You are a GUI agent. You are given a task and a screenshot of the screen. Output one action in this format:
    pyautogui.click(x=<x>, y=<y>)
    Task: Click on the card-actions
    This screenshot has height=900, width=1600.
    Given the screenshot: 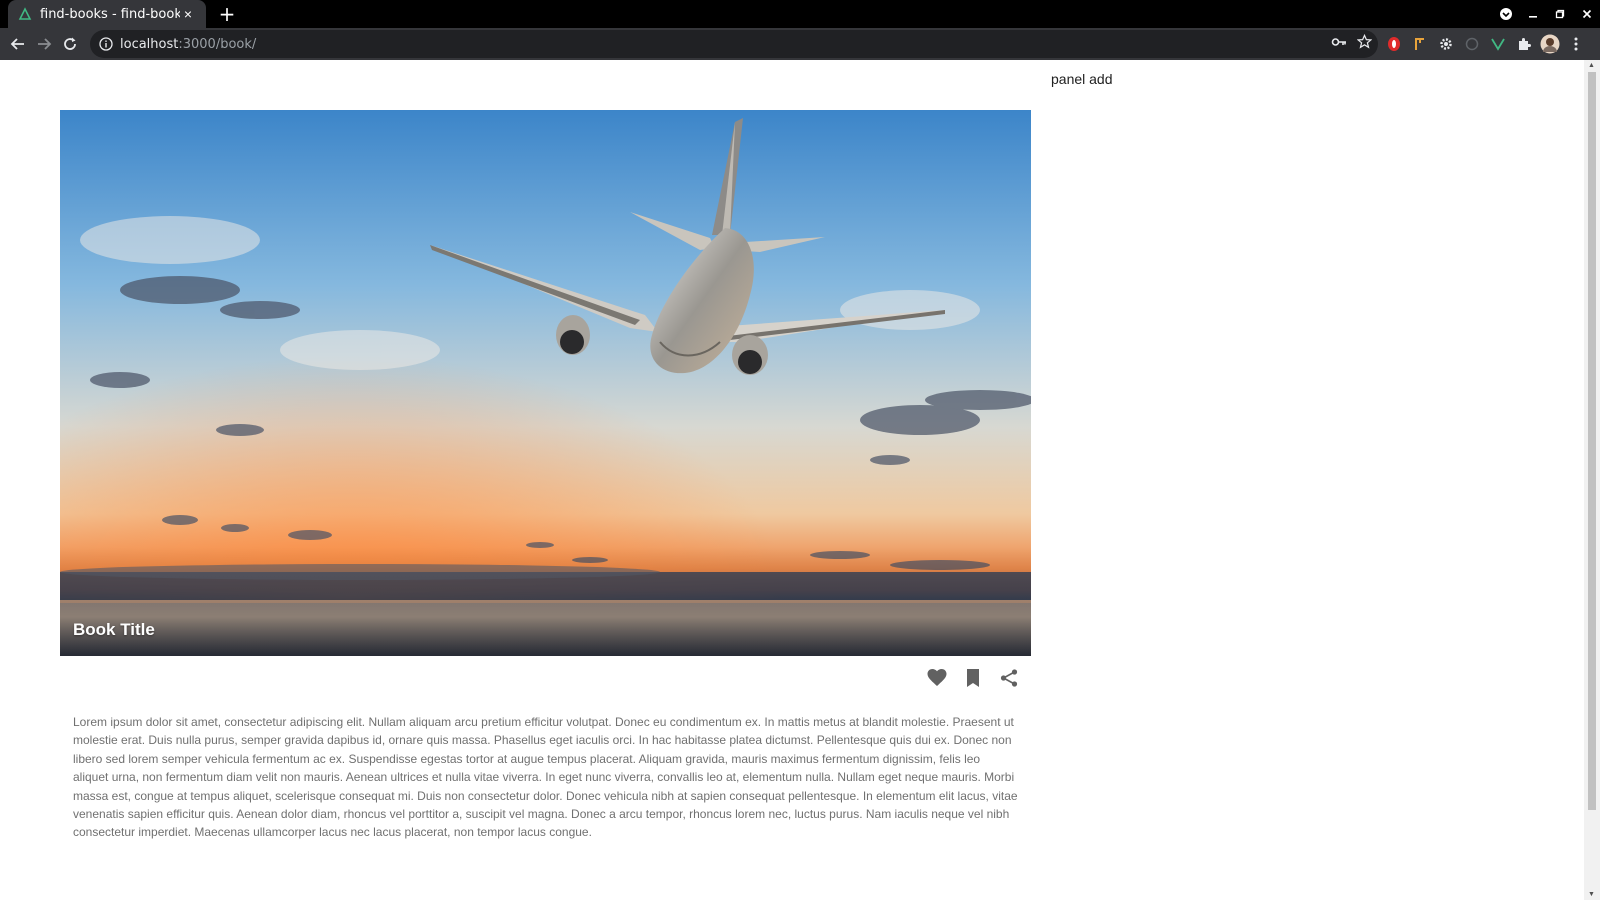 What is the action you would take?
    pyautogui.click(x=545, y=678)
    